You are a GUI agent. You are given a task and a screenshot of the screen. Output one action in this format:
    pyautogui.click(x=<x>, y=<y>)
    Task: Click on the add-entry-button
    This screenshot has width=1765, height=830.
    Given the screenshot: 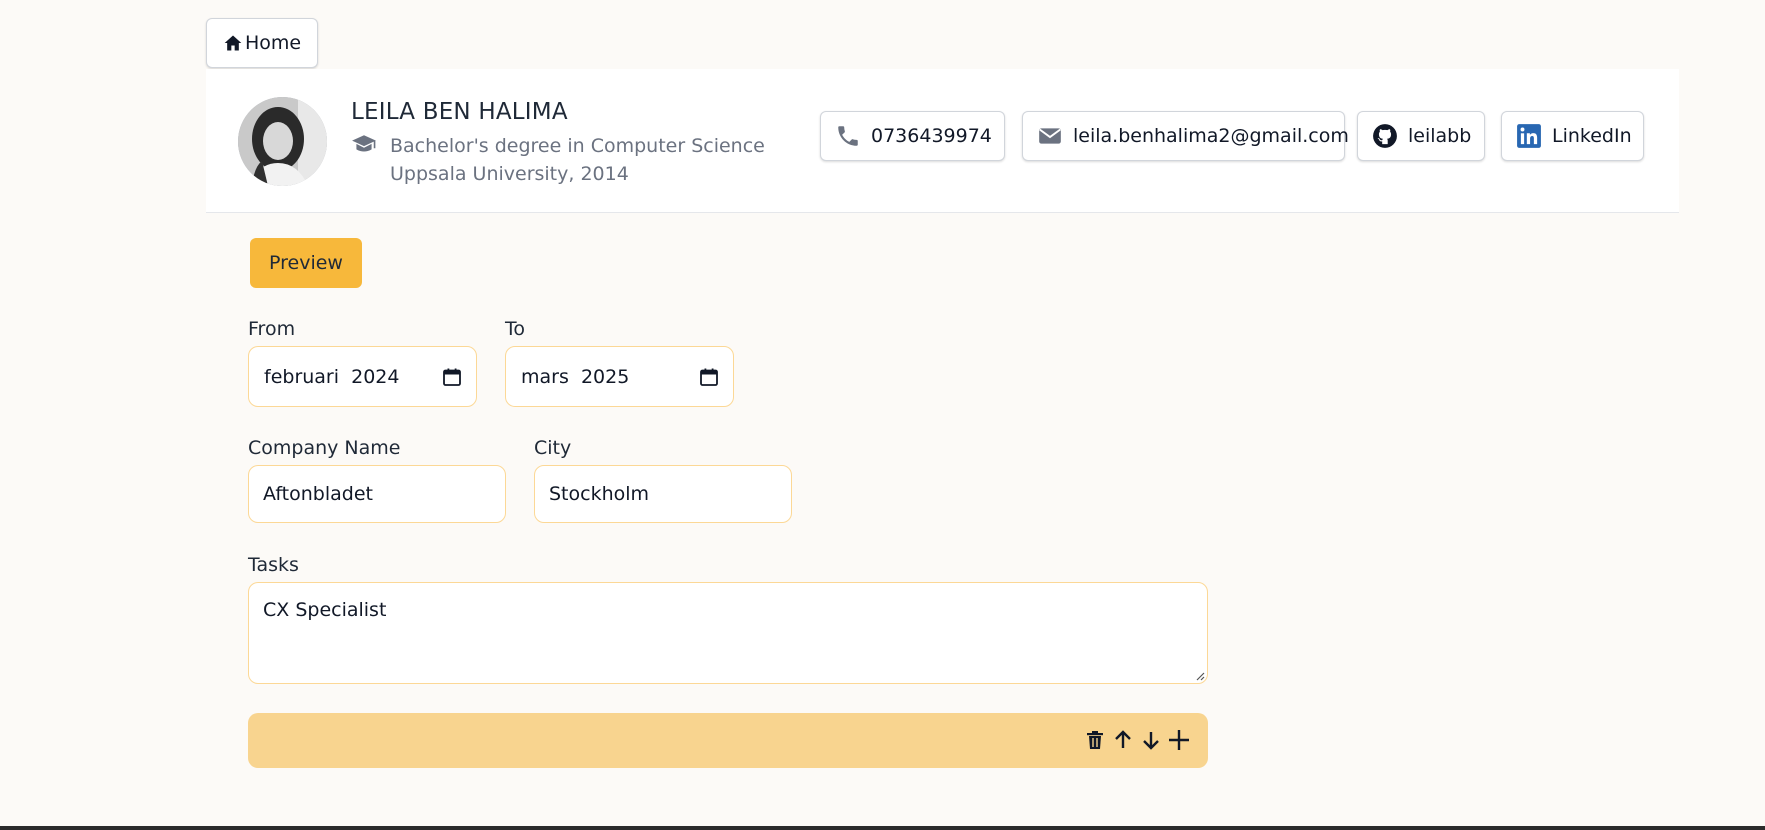 What is the action you would take?
    pyautogui.click(x=1179, y=740)
    